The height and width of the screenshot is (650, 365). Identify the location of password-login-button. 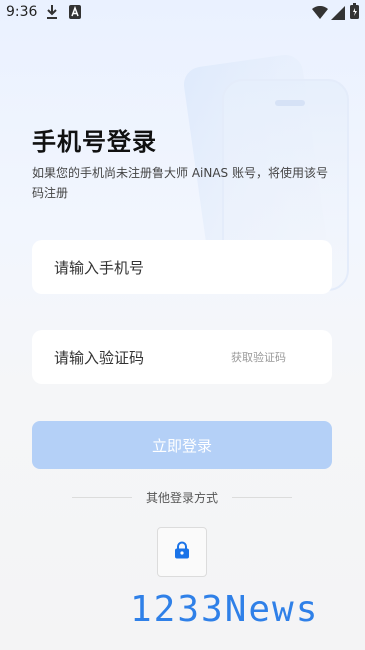
(182, 552).